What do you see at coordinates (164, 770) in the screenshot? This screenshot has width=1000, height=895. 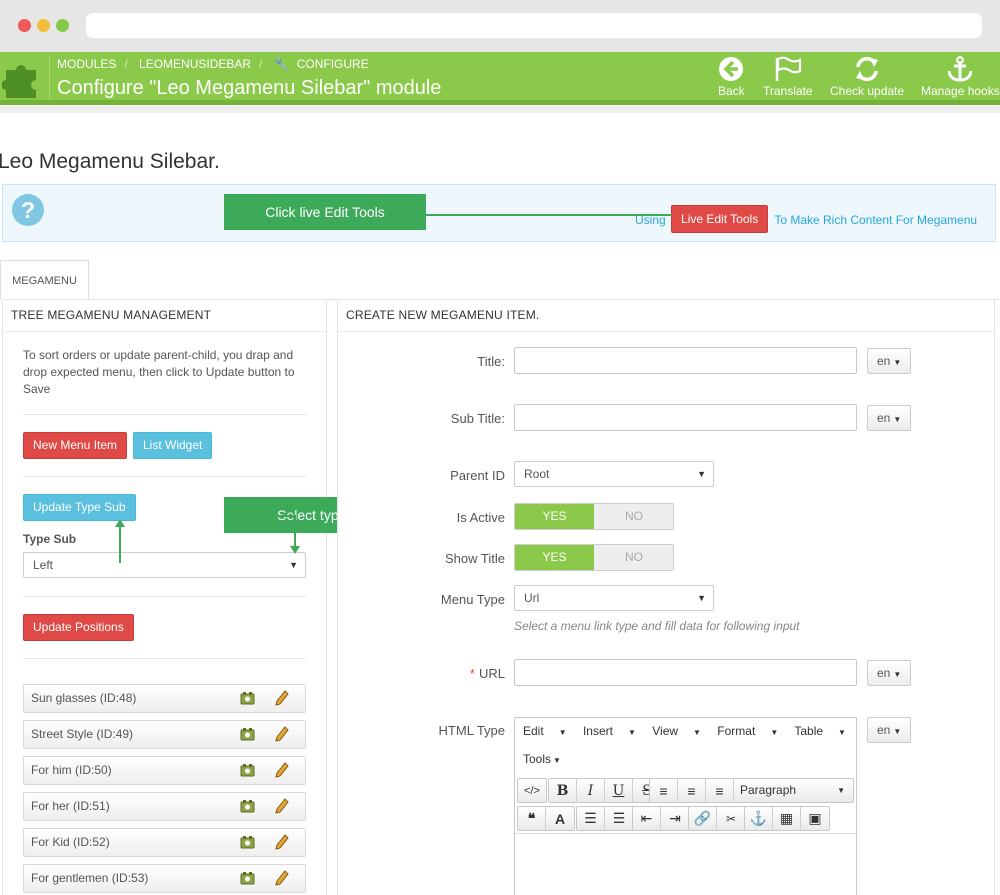 I see `menu-item-row: For him (ID:50)` at bounding box center [164, 770].